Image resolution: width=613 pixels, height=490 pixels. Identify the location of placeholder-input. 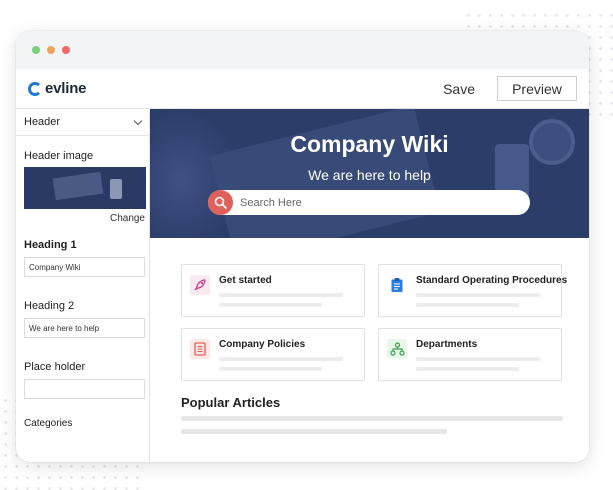
(84, 389).